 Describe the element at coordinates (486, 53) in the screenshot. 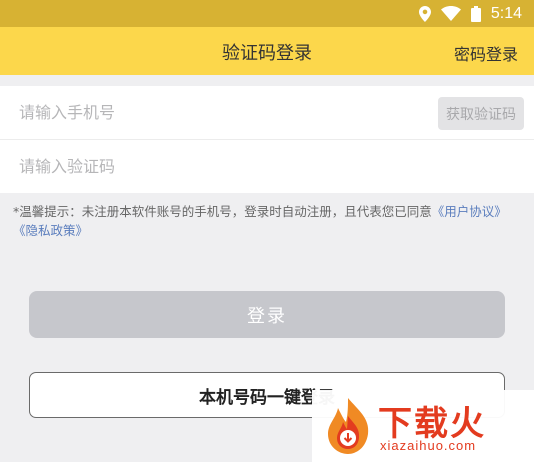

I see `password-login-link: 密码登录` at that location.